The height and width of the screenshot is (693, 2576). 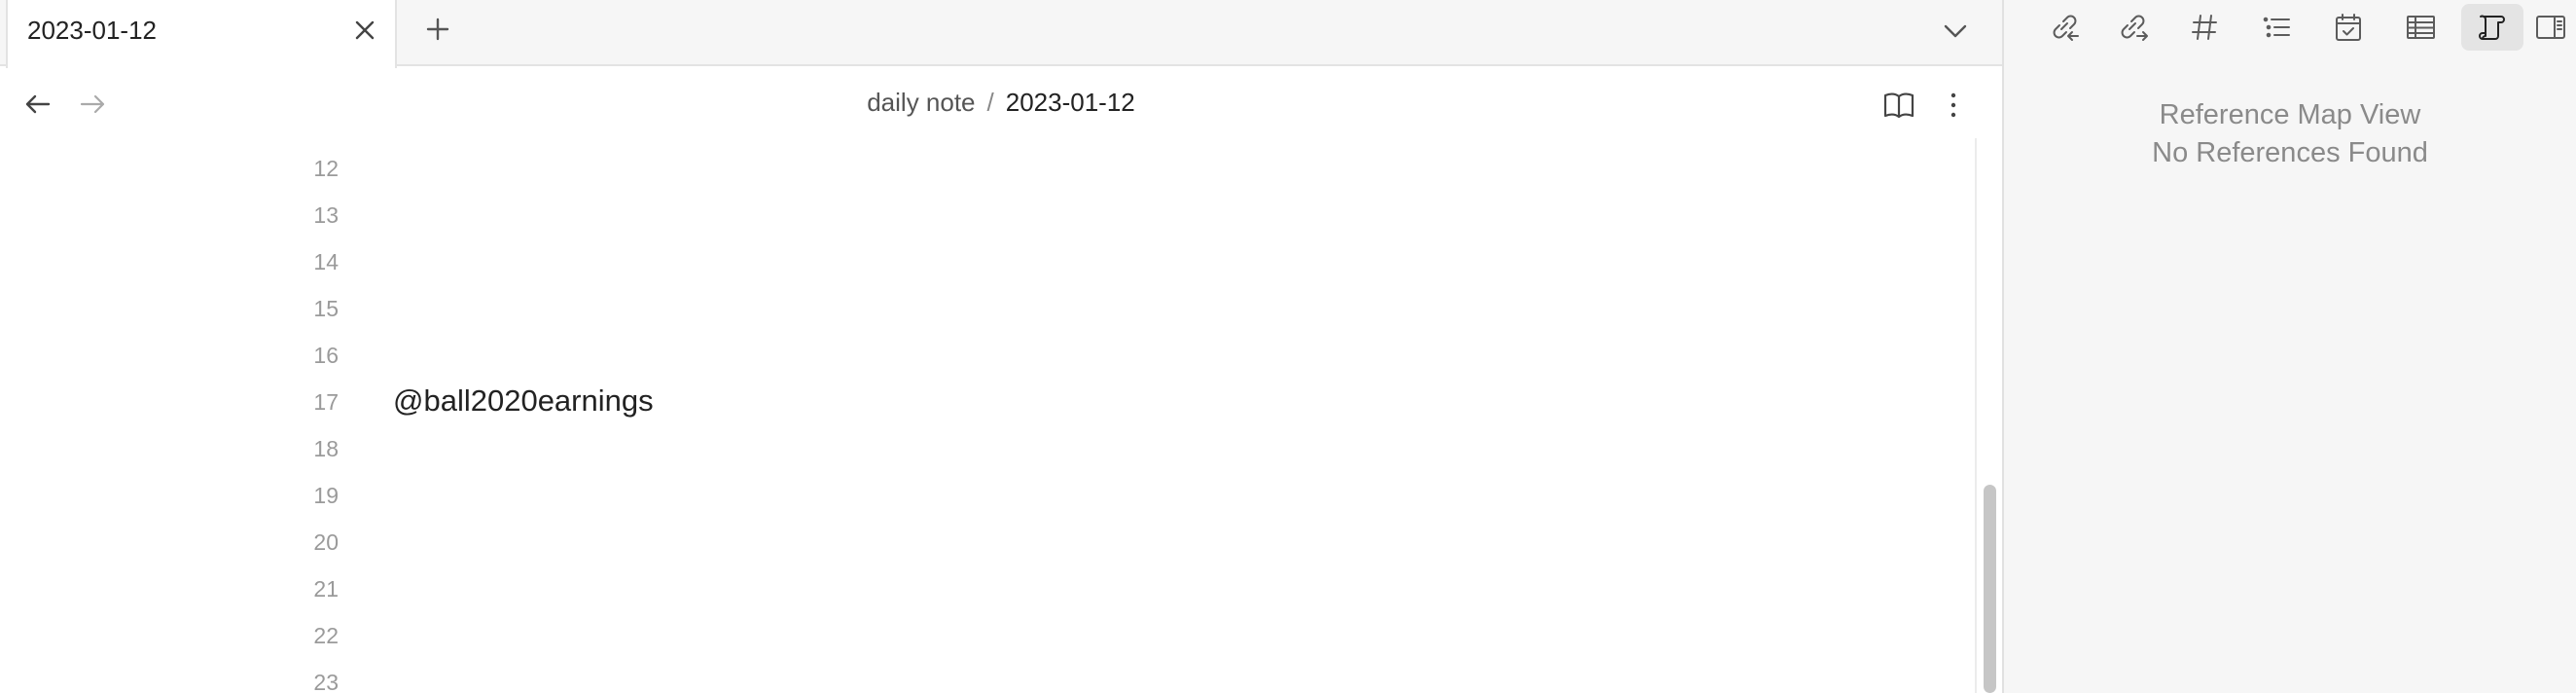 What do you see at coordinates (2134, 27) in the screenshot?
I see `outgoing-links-icon` at bounding box center [2134, 27].